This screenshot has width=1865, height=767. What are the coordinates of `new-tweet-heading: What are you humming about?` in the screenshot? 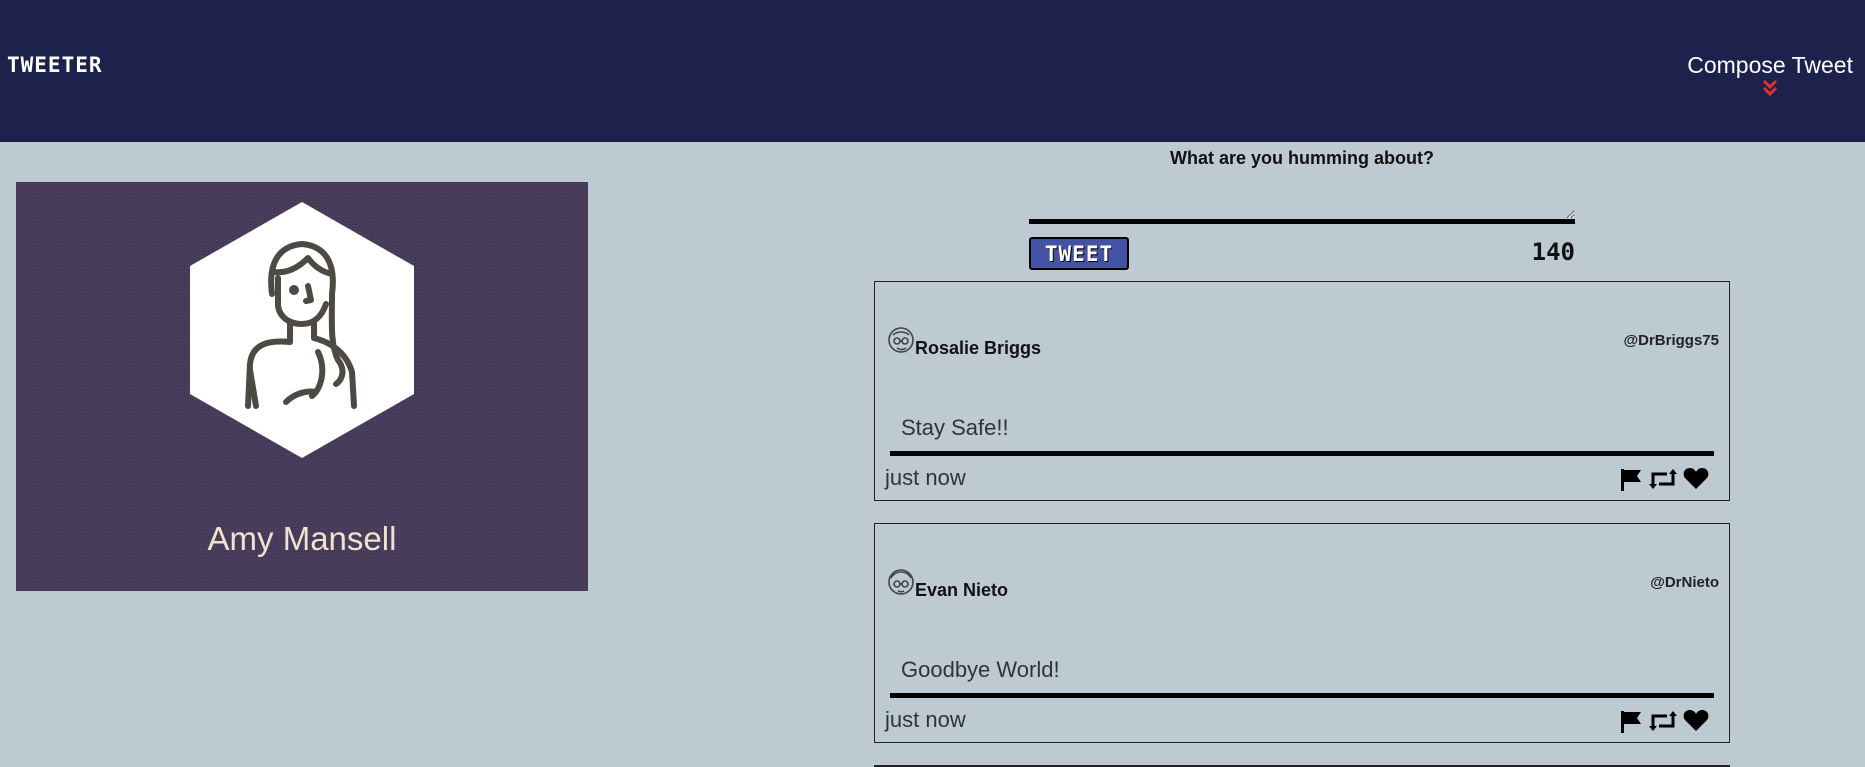 It's located at (1302, 158).